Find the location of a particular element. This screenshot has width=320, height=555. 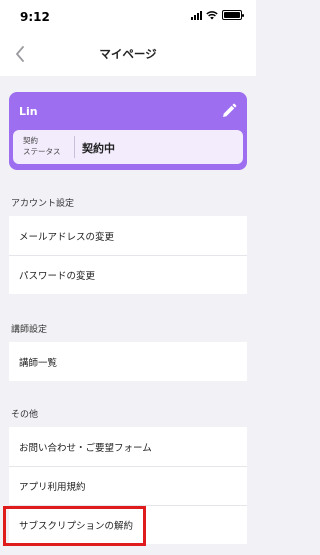

menu-item-instructor-list: 講師一覧 is located at coordinates (128, 361).